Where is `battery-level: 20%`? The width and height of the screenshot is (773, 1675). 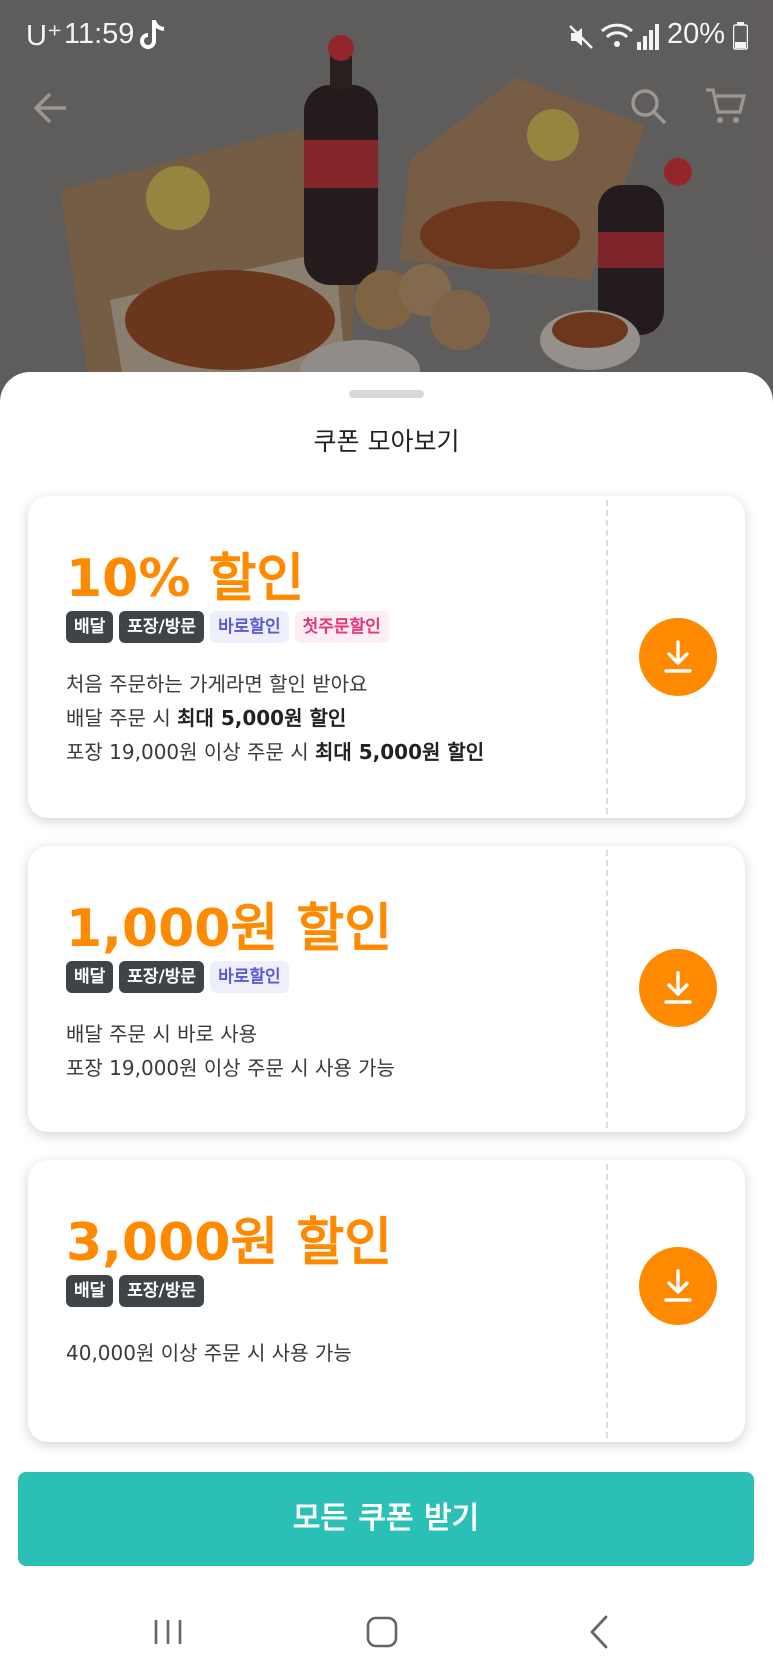 battery-level: 20% is located at coordinates (696, 34).